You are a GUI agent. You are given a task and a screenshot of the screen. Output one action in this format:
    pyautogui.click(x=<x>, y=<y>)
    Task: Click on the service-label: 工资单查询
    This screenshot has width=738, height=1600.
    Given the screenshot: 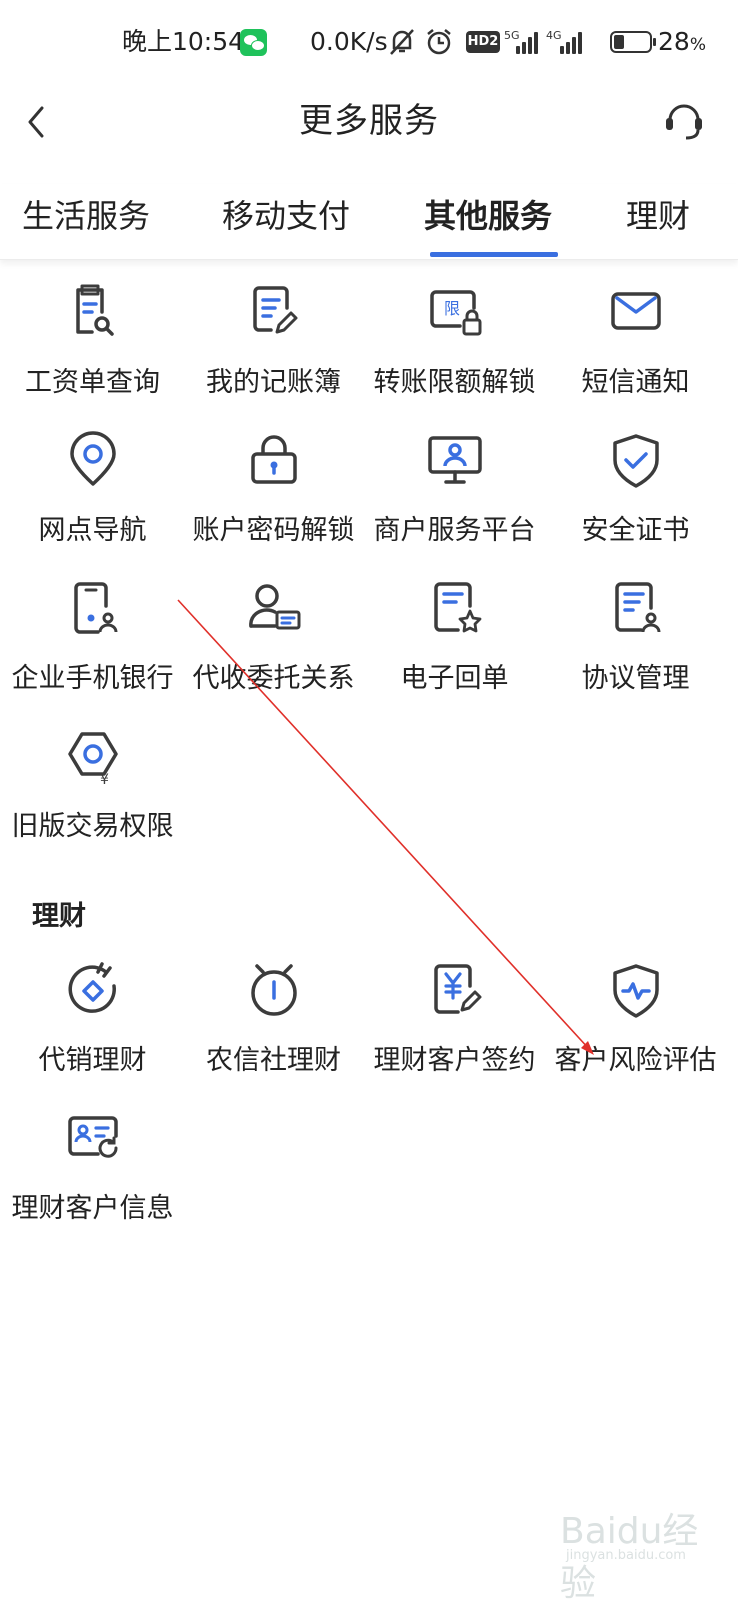 What is the action you would take?
    pyautogui.click(x=92, y=382)
    